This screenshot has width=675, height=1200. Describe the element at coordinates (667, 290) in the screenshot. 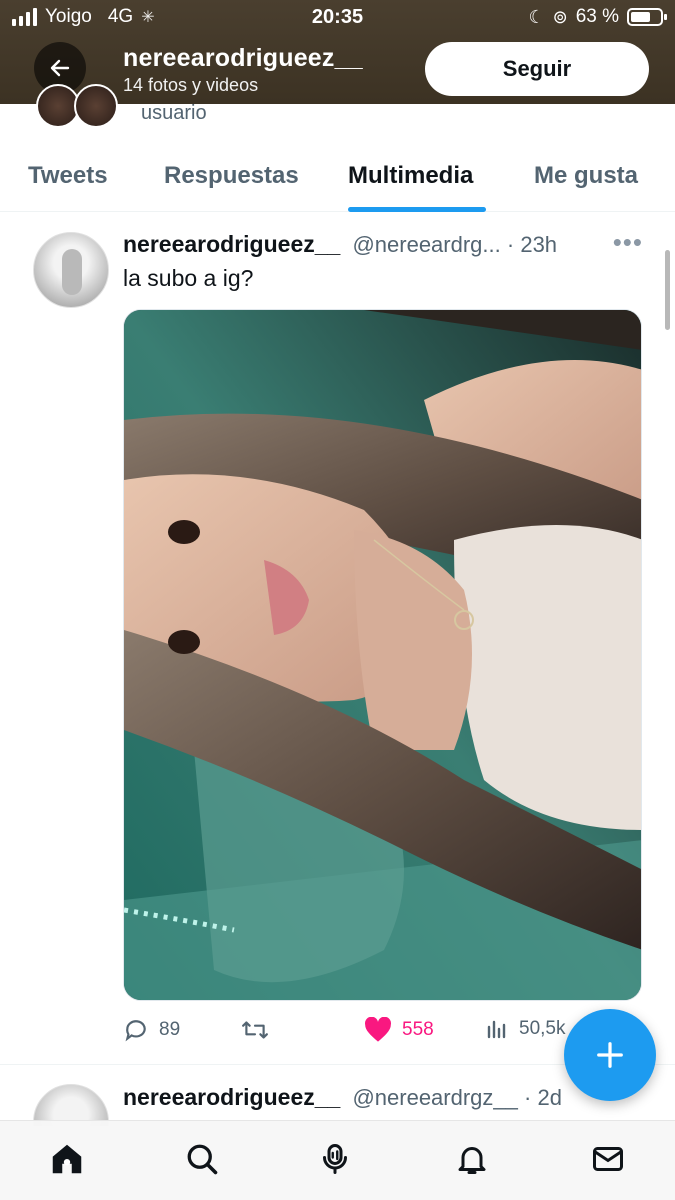

I see `scrollbar` at that location.